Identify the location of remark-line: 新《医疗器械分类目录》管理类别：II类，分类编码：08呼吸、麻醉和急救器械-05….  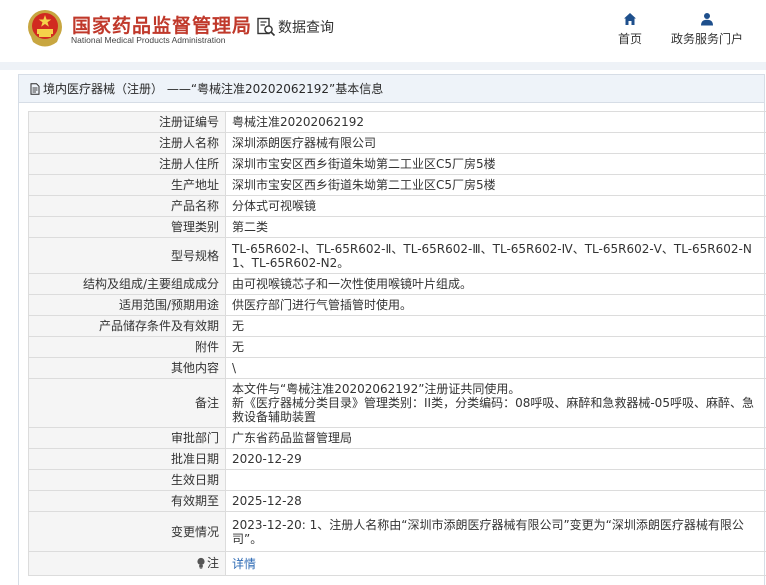
(493, 410).